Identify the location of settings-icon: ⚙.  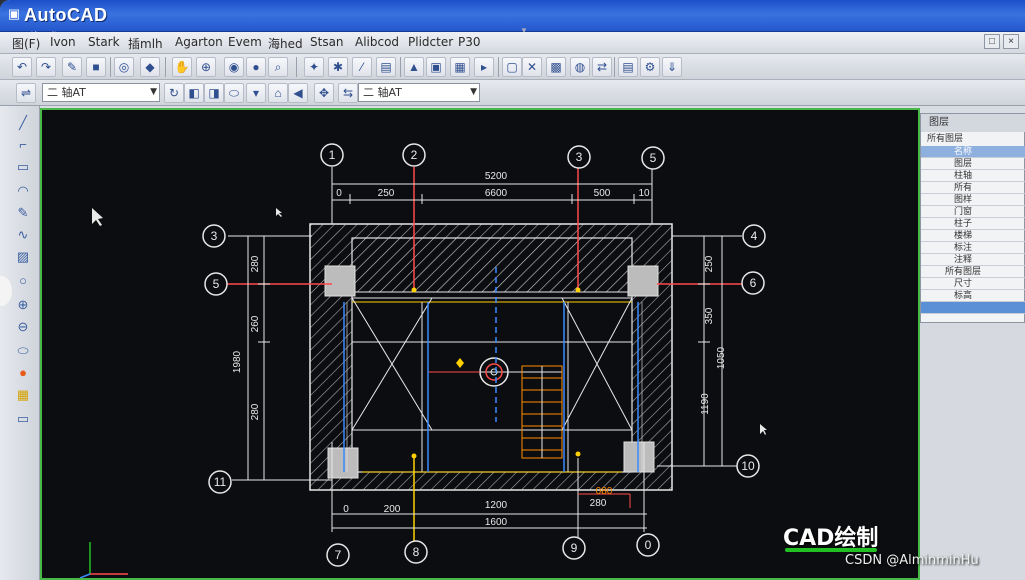
(650, 67).